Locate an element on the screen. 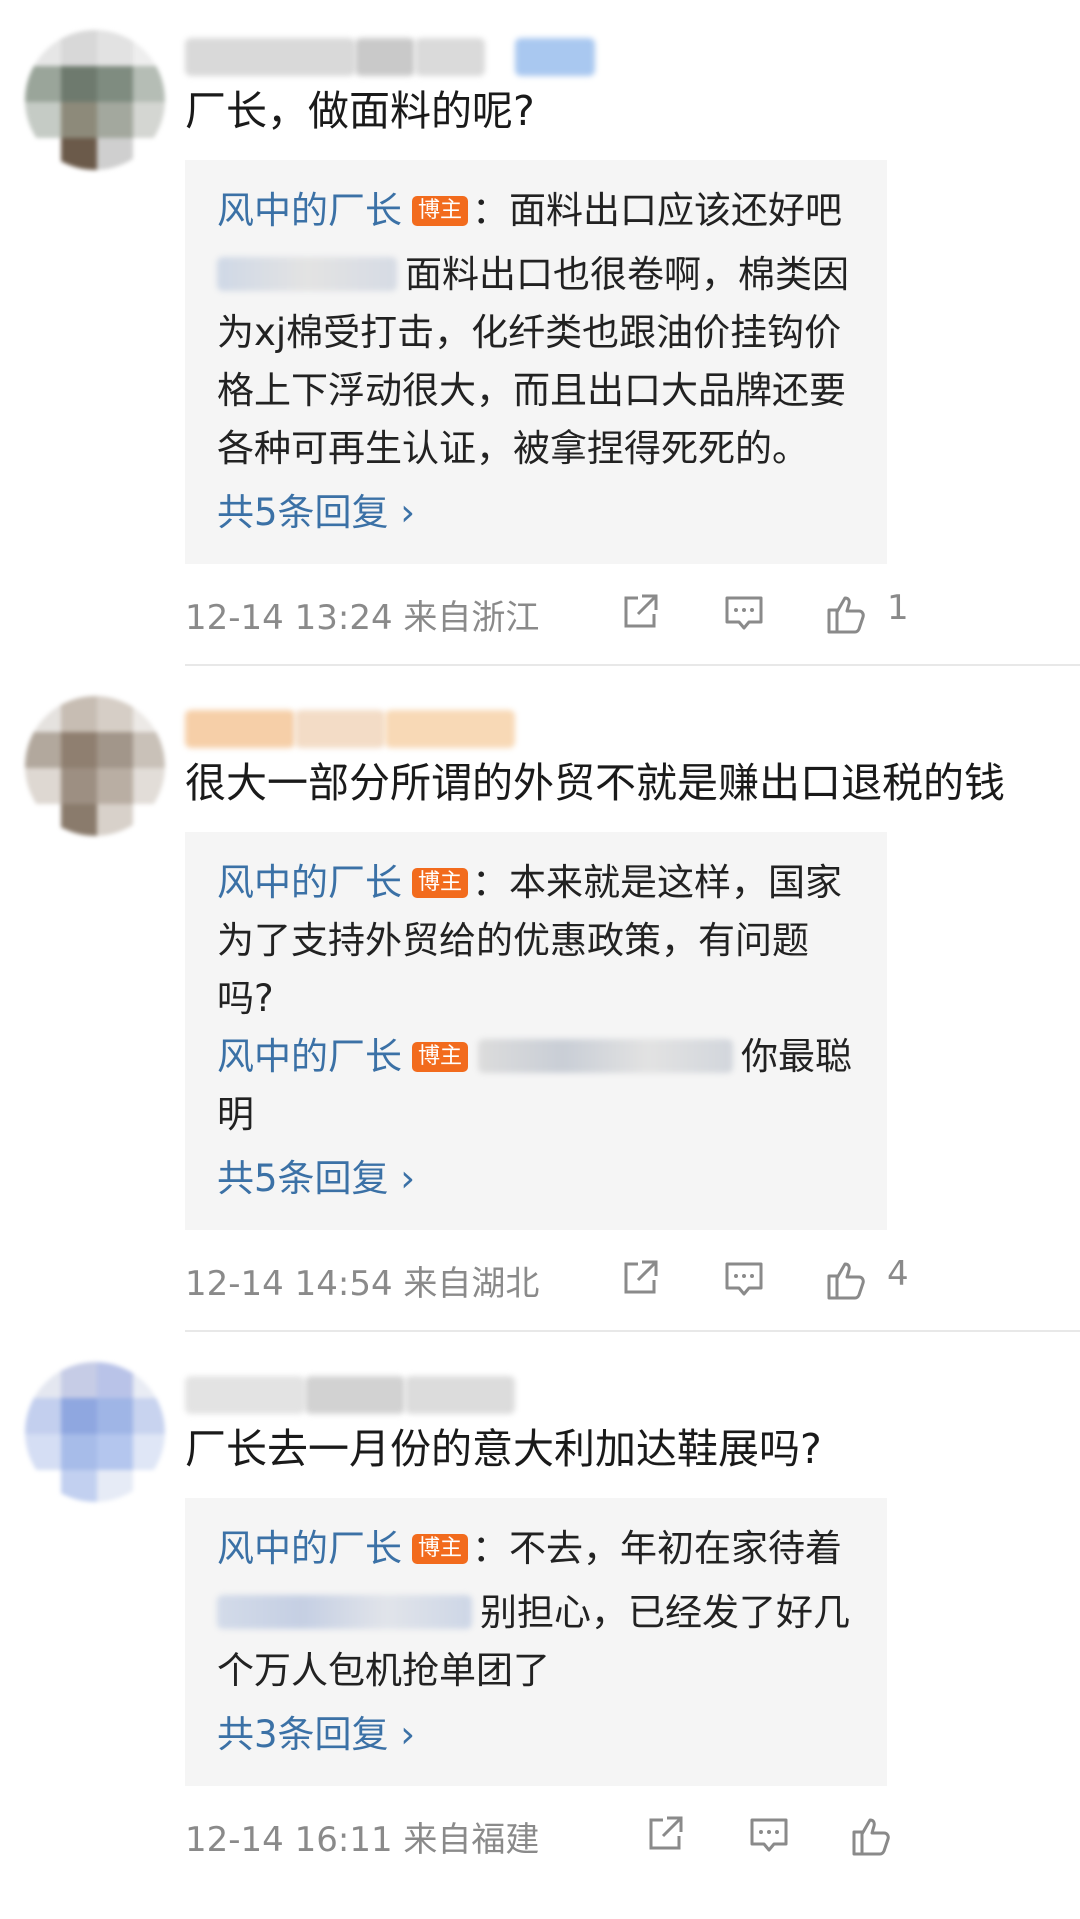 The width and height of the screenshot is (1080, 1919). reply-text: ：面料出口应该还好吧 is located at coordinates (657, 210).